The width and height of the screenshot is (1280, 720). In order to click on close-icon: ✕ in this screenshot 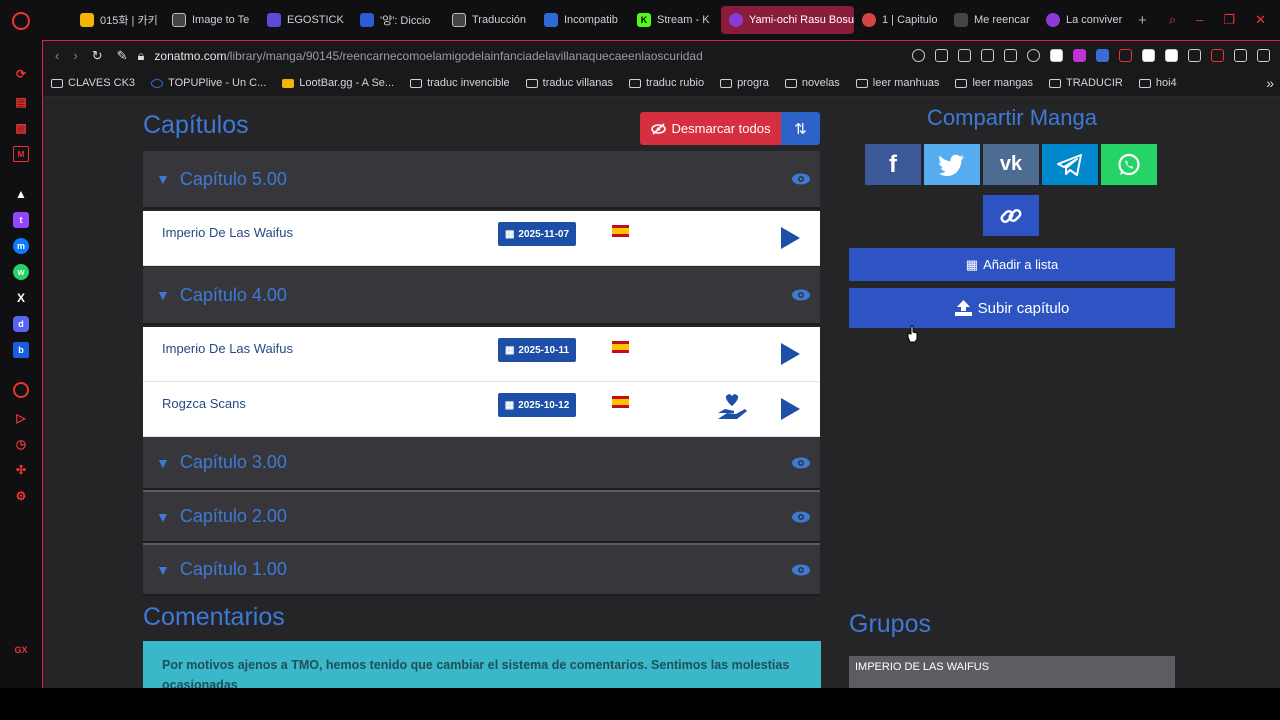, I will do `click(1260, 20)`.